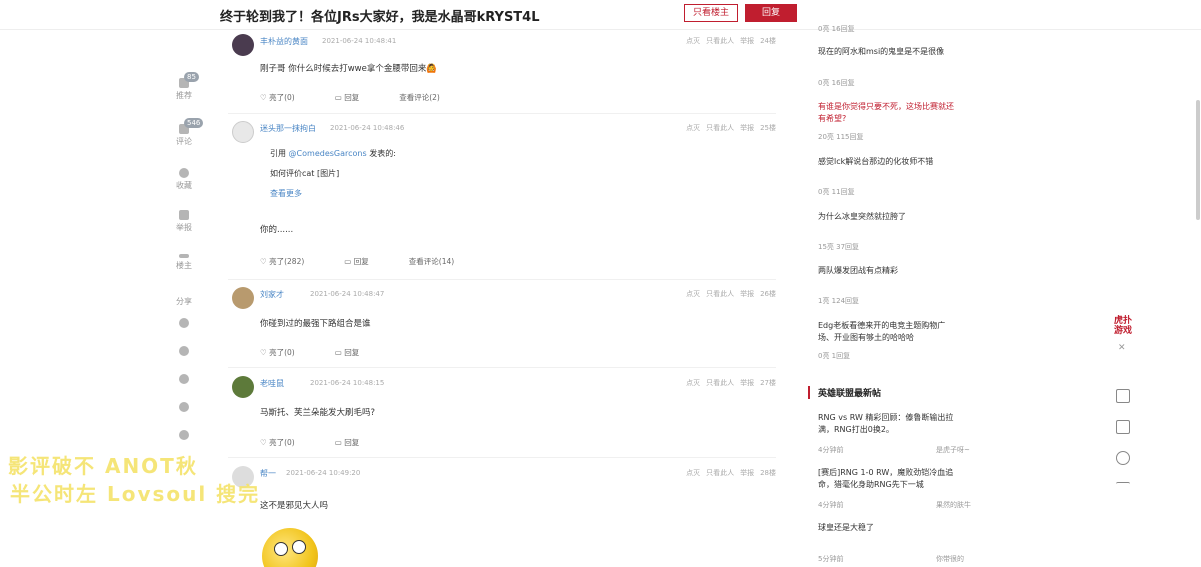  I want to click on post-body: 你碰到过的最强下路组合是谁, so click(315, 324).